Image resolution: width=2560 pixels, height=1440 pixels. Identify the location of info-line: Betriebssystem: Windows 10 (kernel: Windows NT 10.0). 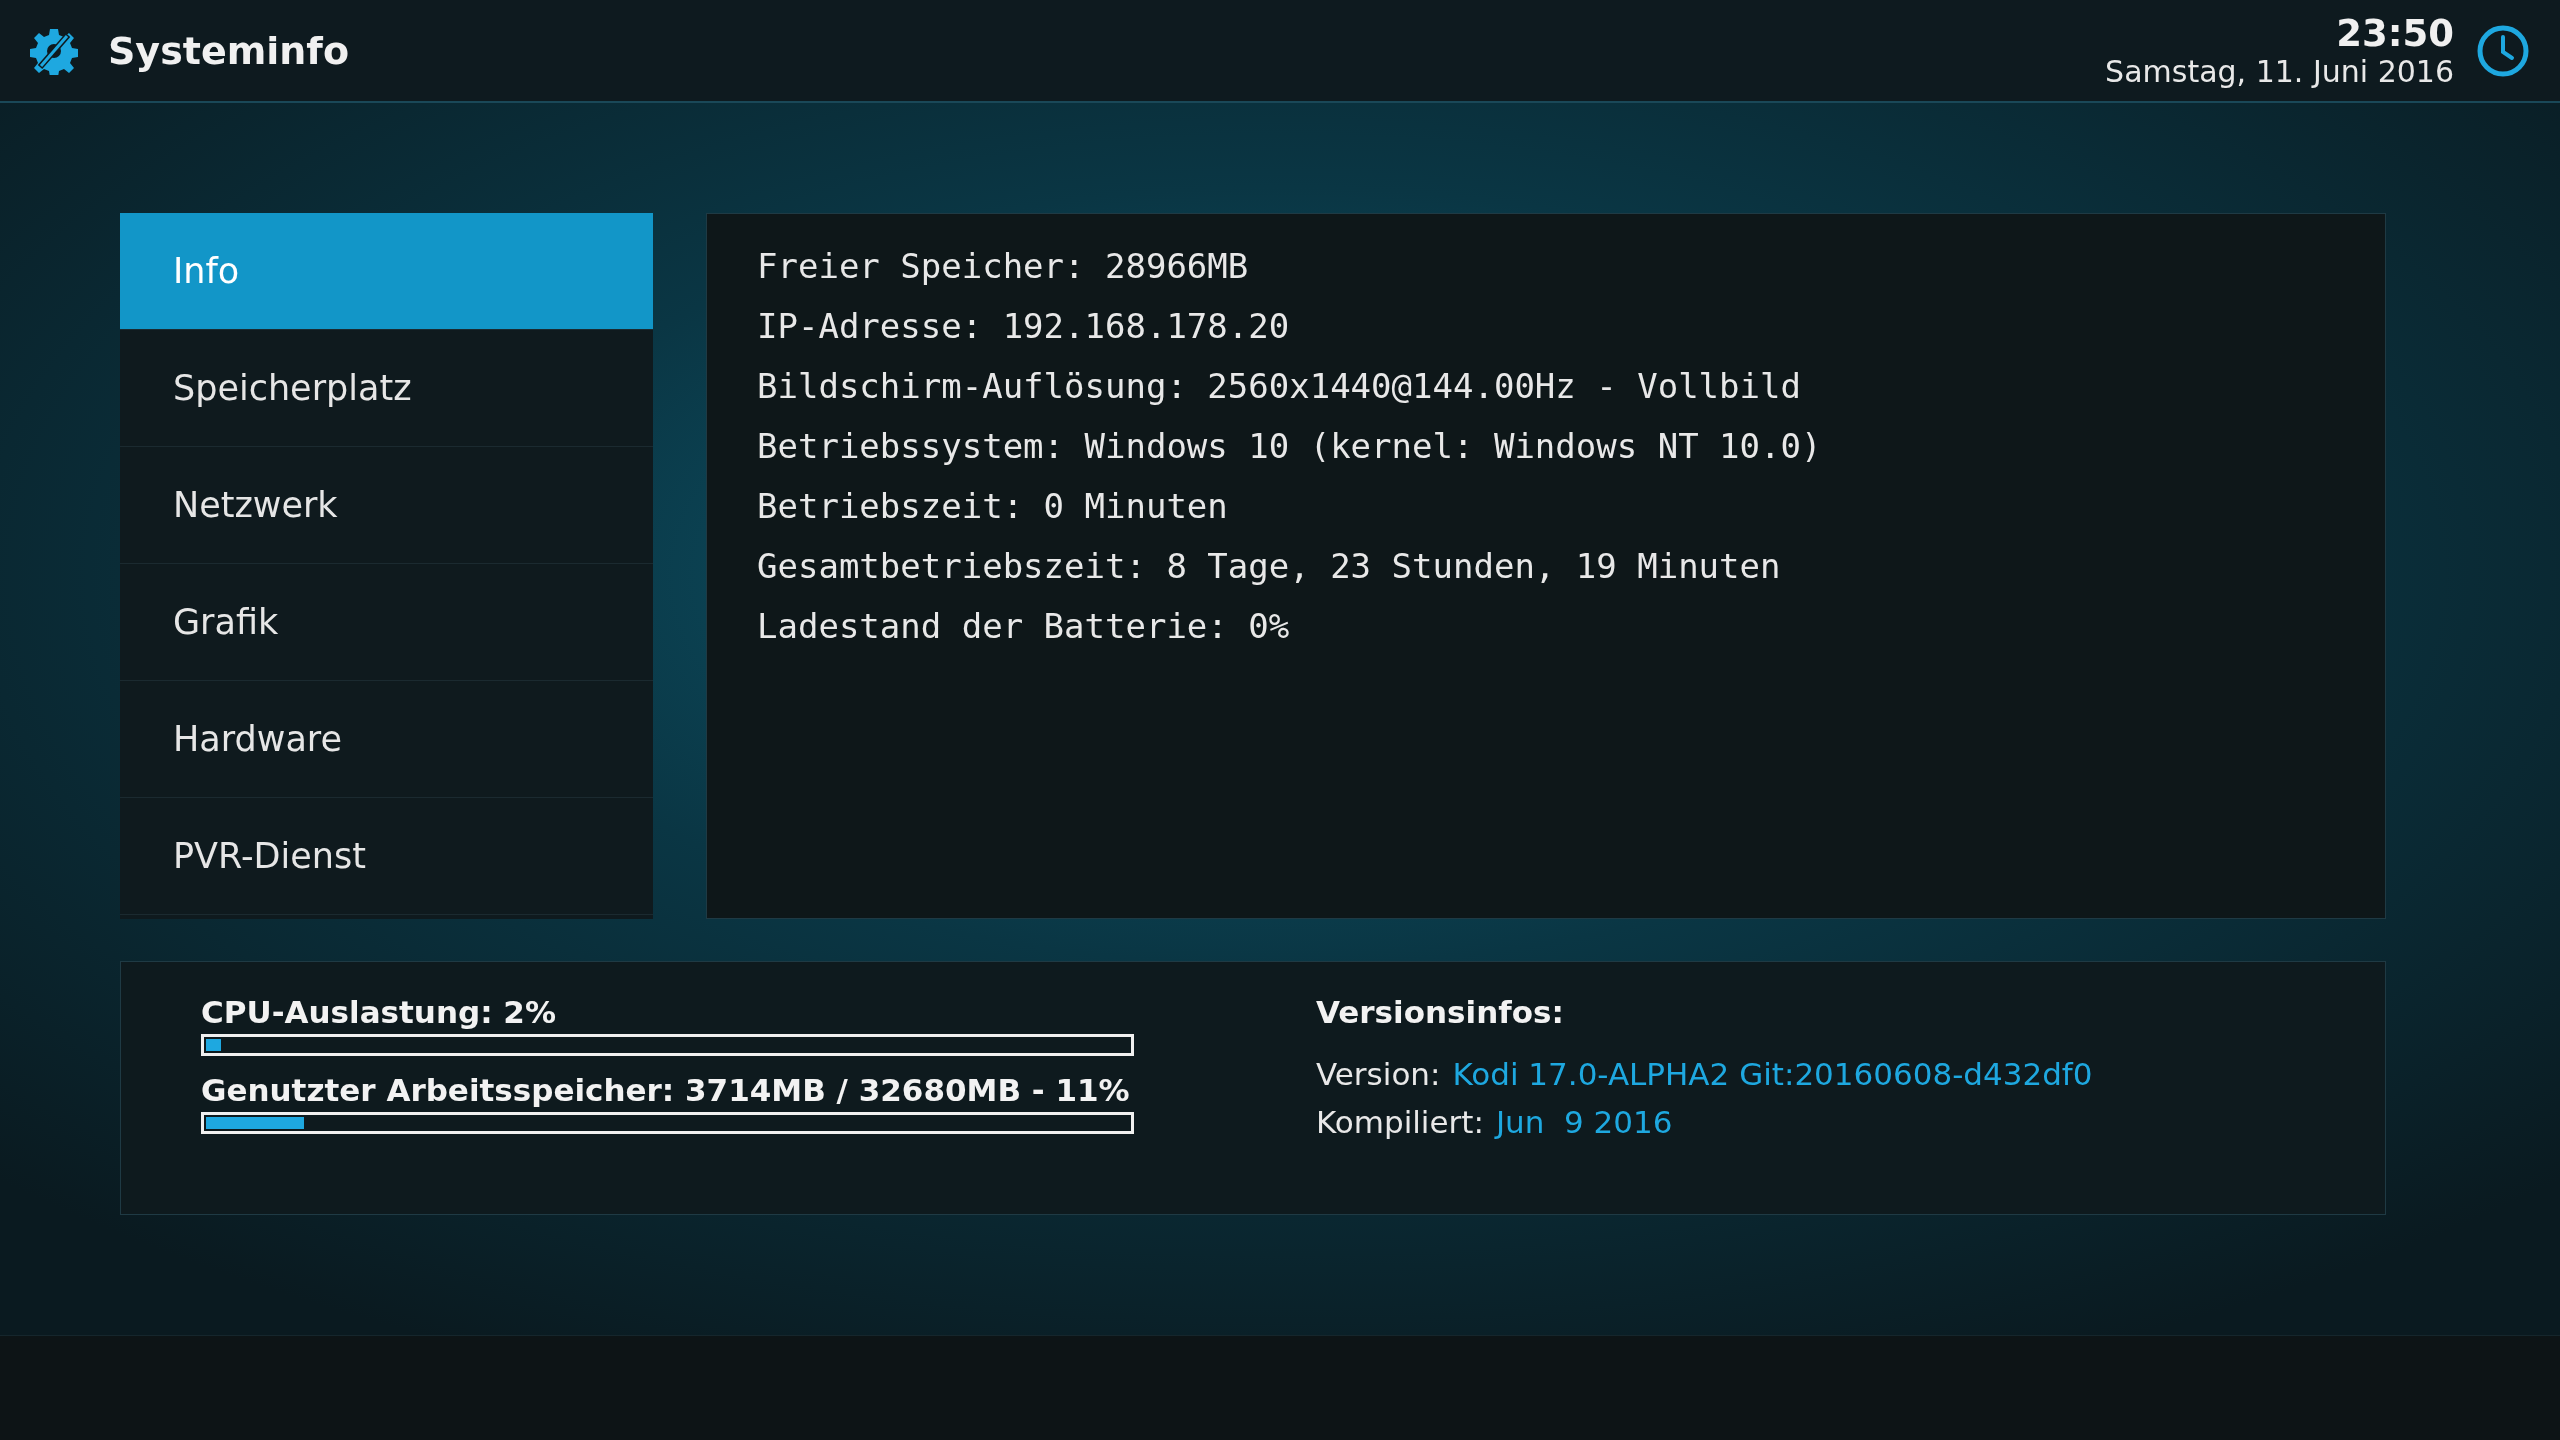
(1290, 446).